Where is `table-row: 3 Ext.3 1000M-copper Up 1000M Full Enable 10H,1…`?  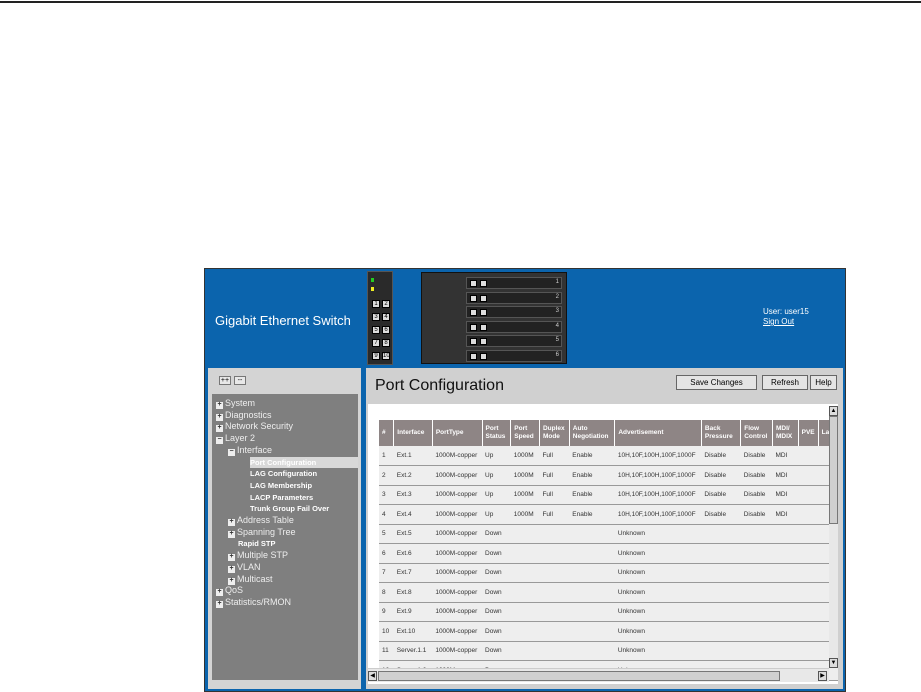 table-row: 3 Ext.3 1000M-copper Up 1000M Full Enable 10H,1… is located at coordinates (608, 495).